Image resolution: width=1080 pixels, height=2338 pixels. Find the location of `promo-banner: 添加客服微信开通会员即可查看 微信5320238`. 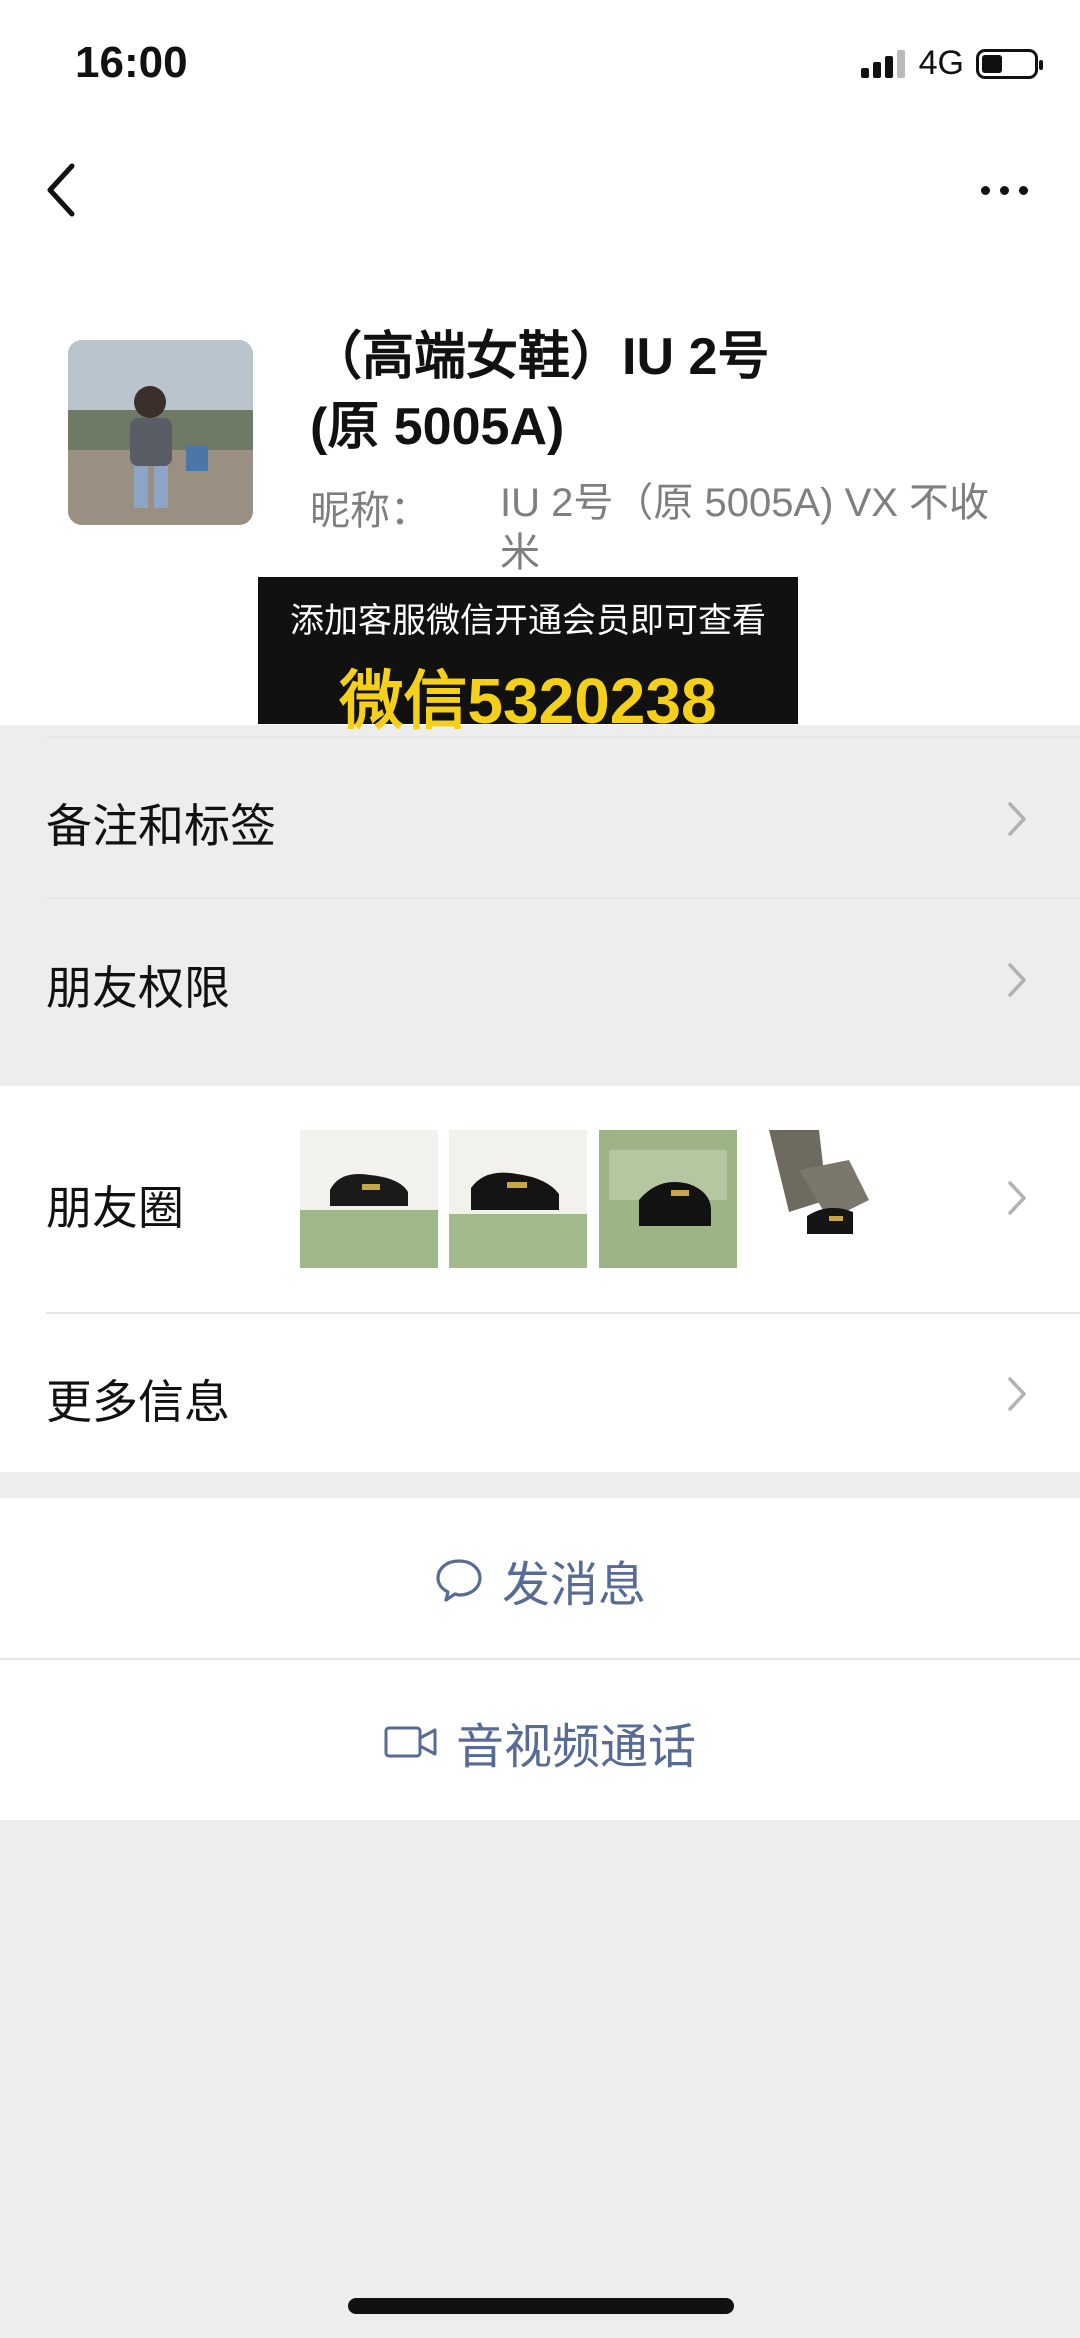

promo-banner: 添加客服微信开通会员即可查看 微信5320238 is located at coordinates (528, 657).